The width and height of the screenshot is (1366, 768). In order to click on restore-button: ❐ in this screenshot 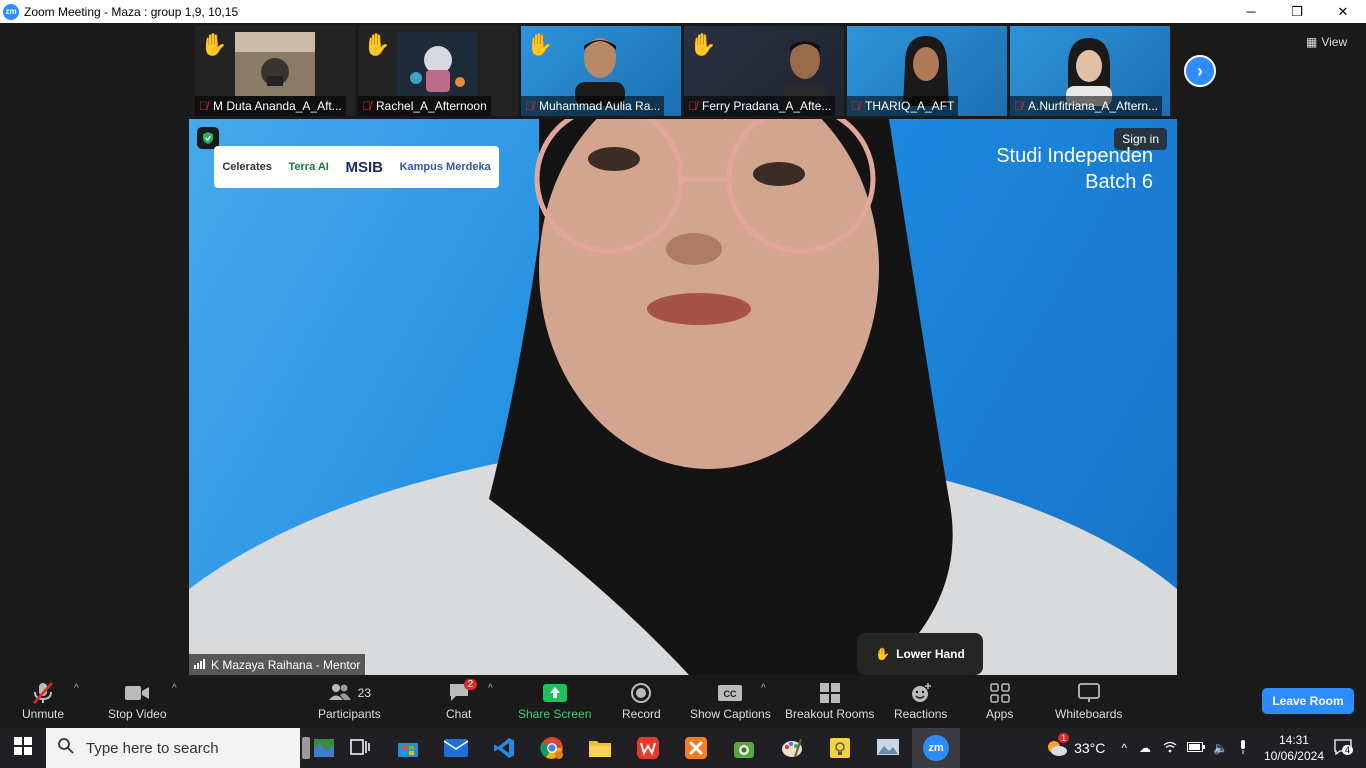, I will do `click(1297, 11)`.